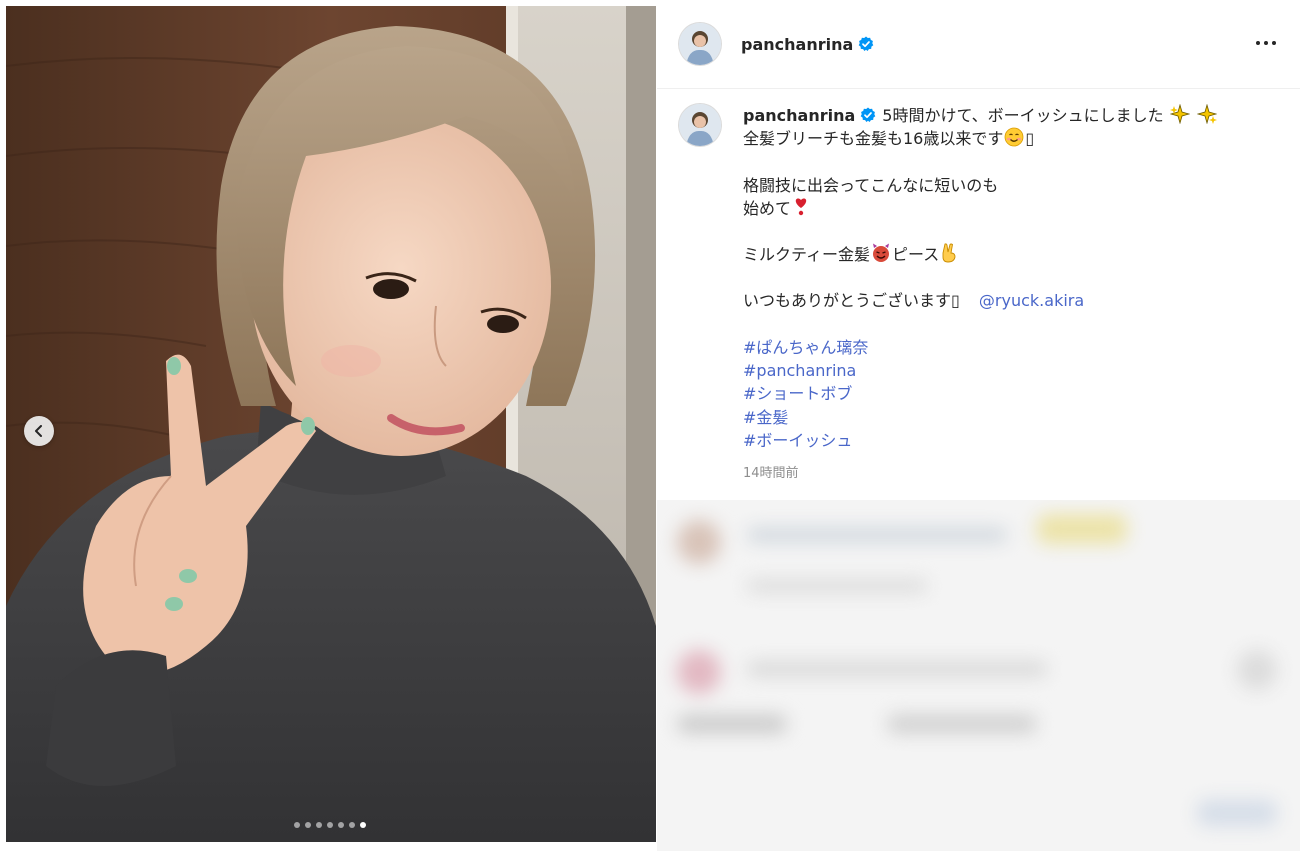 The width and height of the screenshot is (1300, 851). Describe the element at coordinates (1031, 300) in the screenshot. I see `mention-link: @ryuck.akira` at that location.